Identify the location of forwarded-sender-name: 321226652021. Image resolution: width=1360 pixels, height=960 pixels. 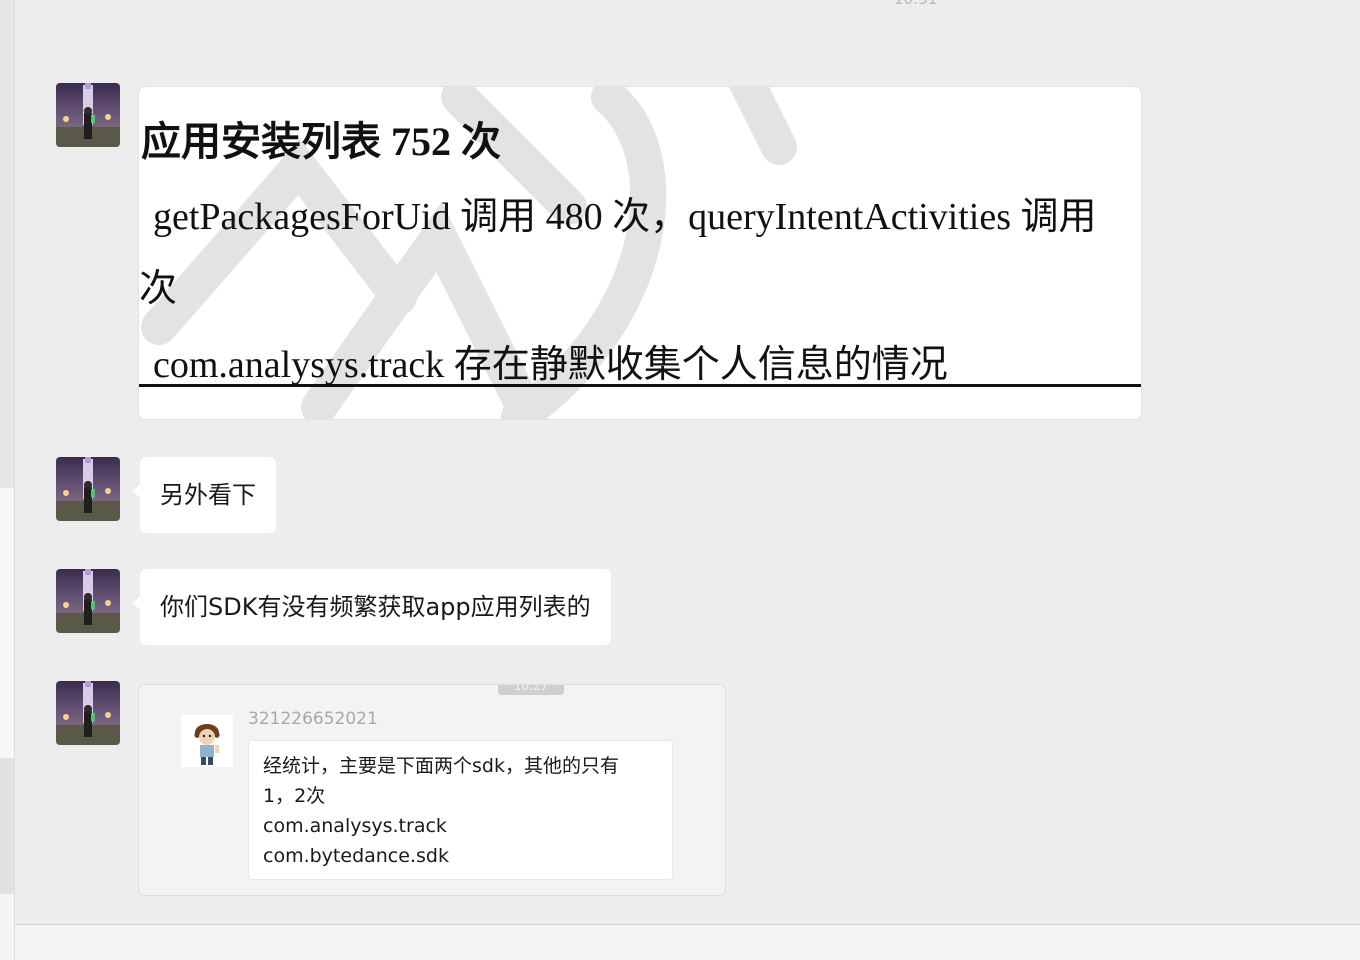
(313, 719).